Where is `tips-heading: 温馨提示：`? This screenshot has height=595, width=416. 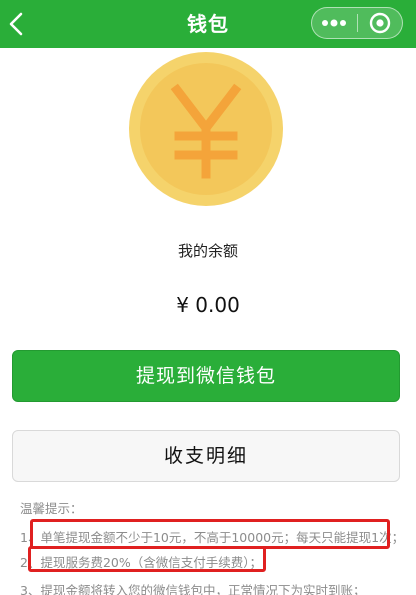 tips-heading: 温馨提示： is located at coordinates (51, 508).